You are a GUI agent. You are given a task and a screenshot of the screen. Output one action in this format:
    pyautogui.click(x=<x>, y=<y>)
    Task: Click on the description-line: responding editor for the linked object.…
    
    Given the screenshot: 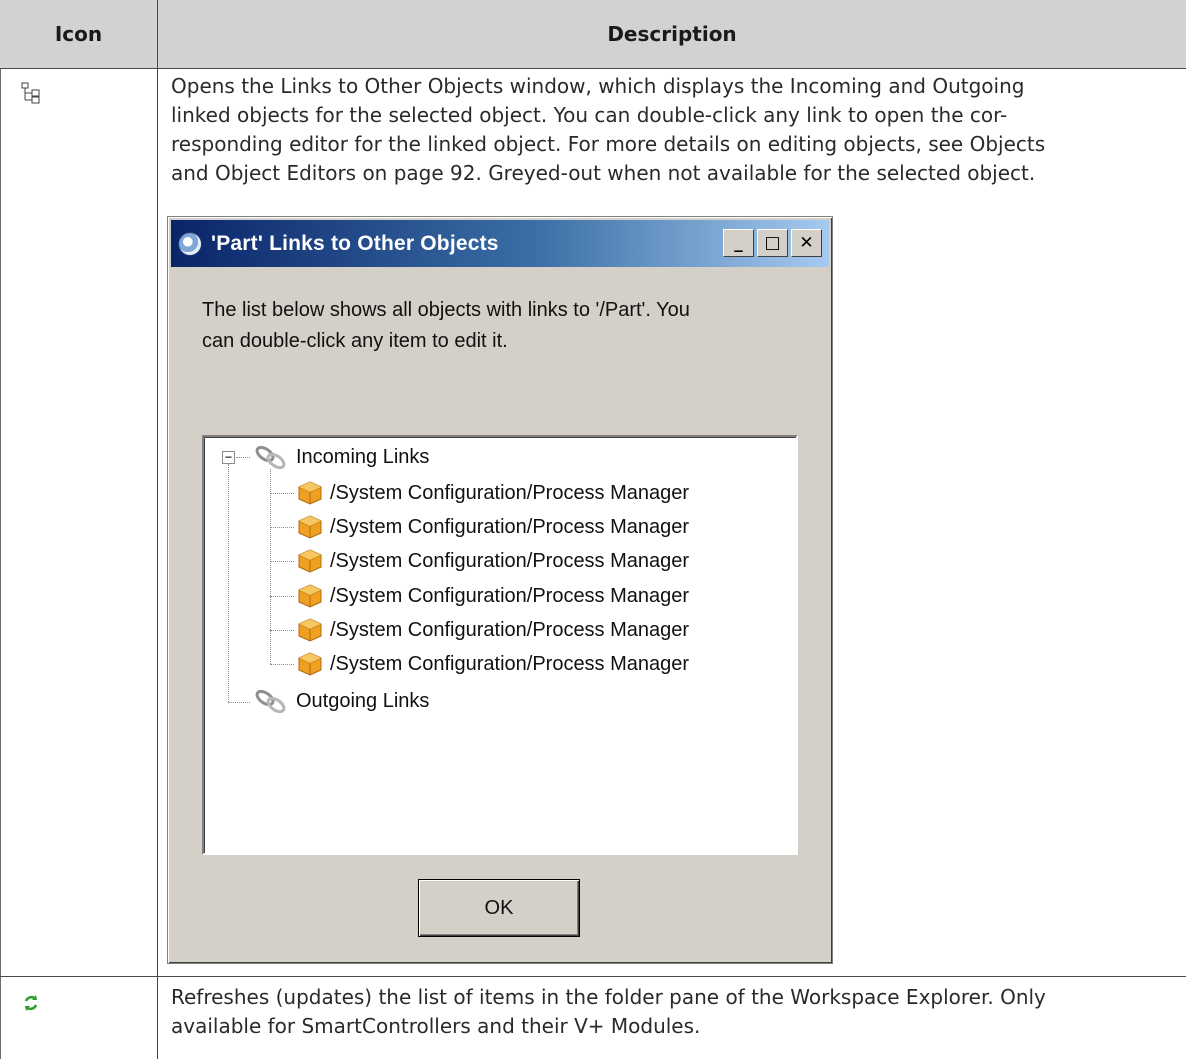 What is the action you would take?
    pyautogui.click(x=608, y=144)
    